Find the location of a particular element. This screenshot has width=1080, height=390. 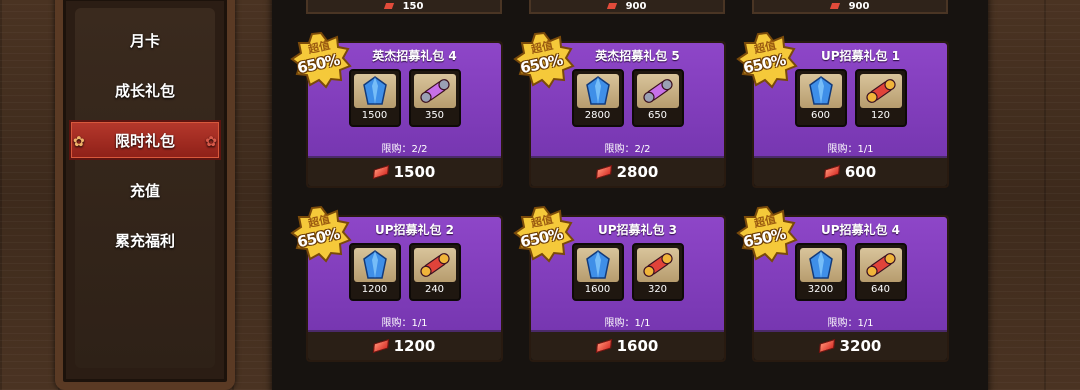

sidebar-item-label: 充值 is located at coordinates (144, 190).